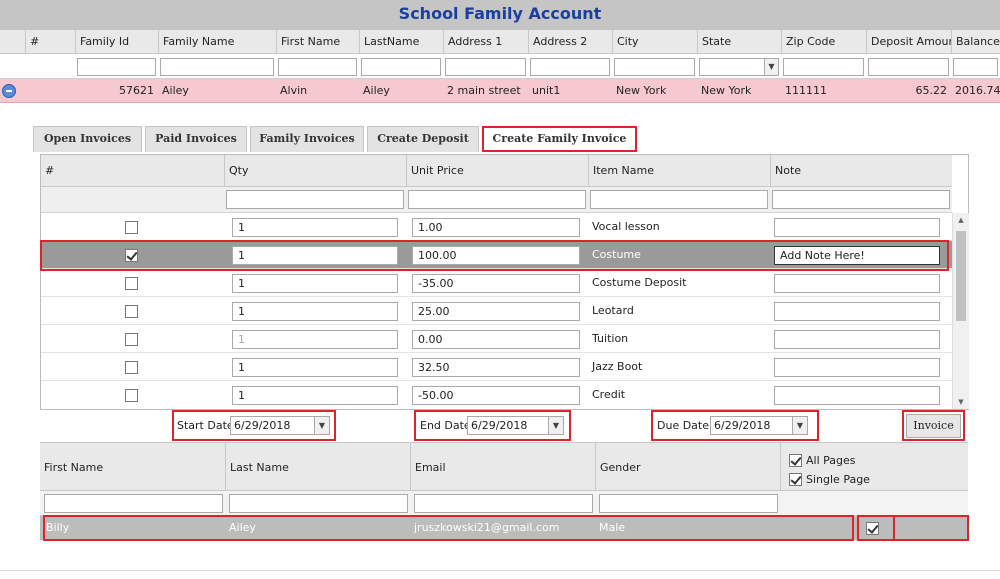 This screenshot has width=1000, height=579. I want to click on col-header-address1: Address 1, so click(485, 41).